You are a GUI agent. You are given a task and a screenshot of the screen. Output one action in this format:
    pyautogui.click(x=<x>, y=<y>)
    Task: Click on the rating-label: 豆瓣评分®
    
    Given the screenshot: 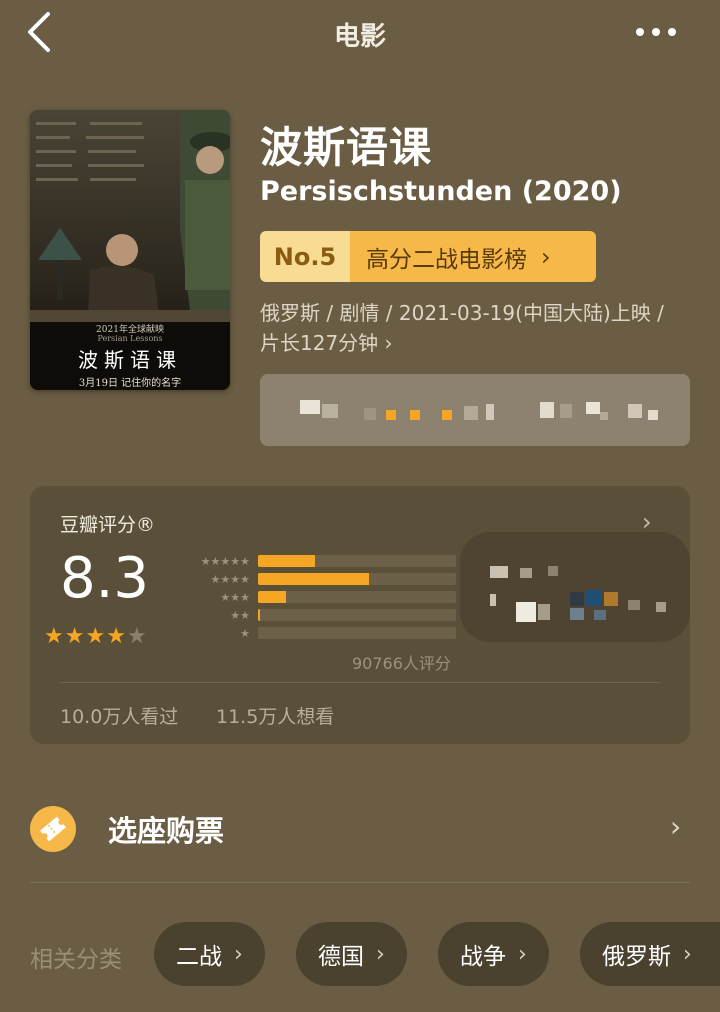 What is the action you would take?
    pyautogui.click(x=108, y=525)
    